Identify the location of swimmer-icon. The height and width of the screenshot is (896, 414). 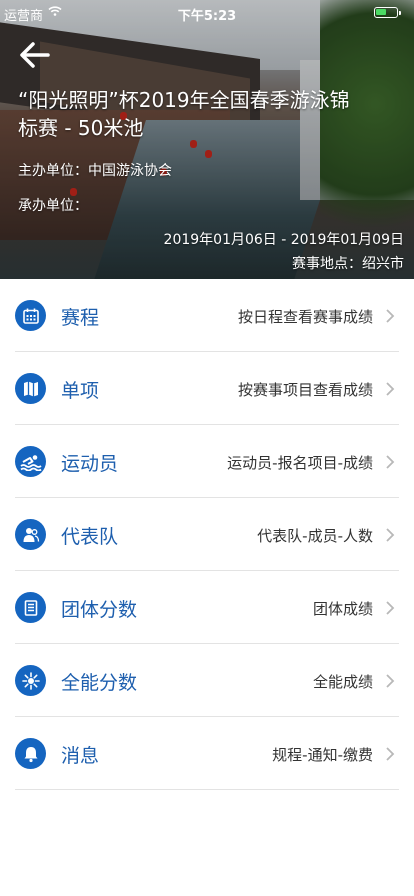
(30, 461).